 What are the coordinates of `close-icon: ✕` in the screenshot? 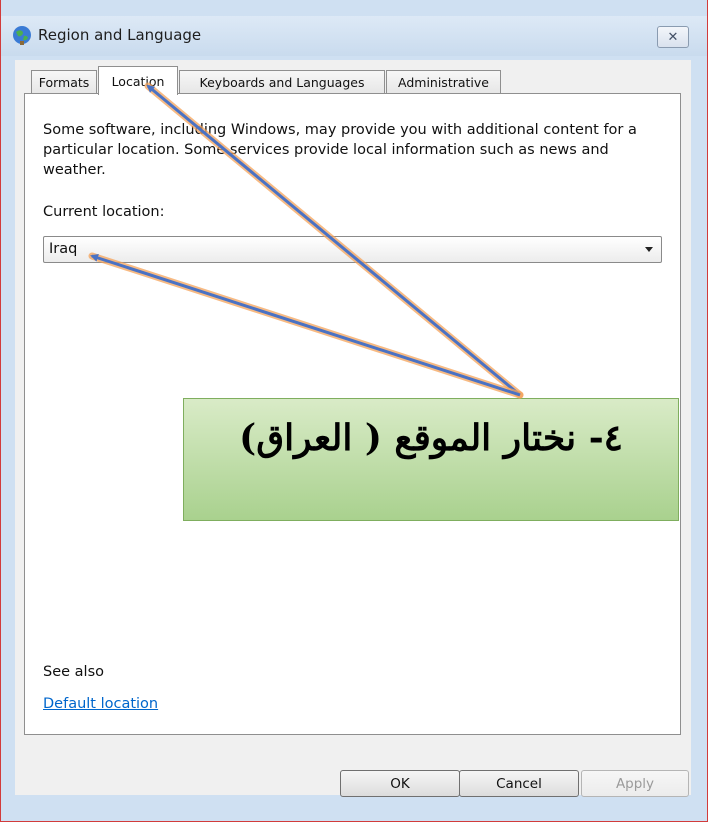 It's located at (673, 37).